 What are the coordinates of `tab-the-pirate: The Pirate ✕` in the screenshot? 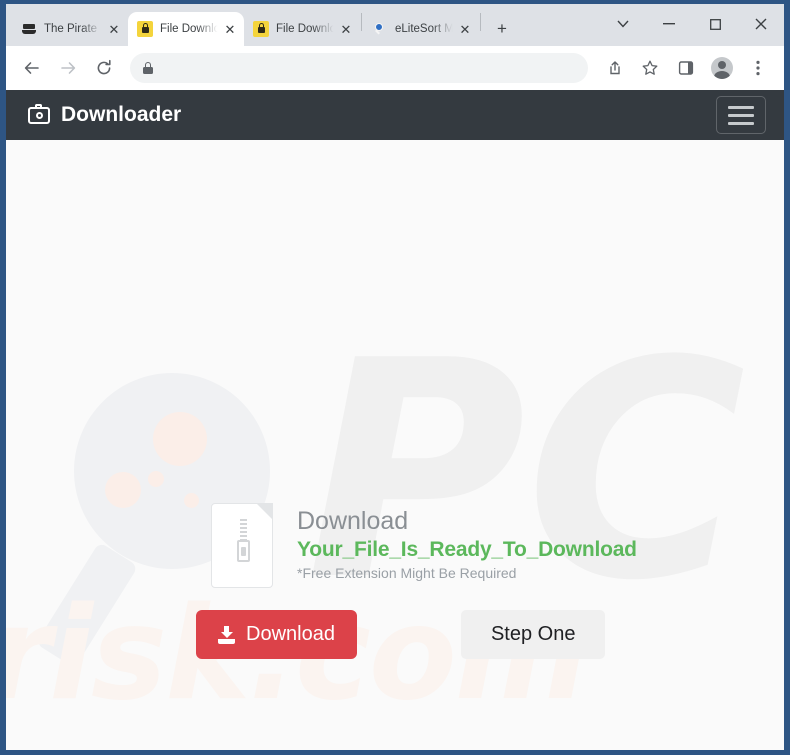 It's located at (70, 29).